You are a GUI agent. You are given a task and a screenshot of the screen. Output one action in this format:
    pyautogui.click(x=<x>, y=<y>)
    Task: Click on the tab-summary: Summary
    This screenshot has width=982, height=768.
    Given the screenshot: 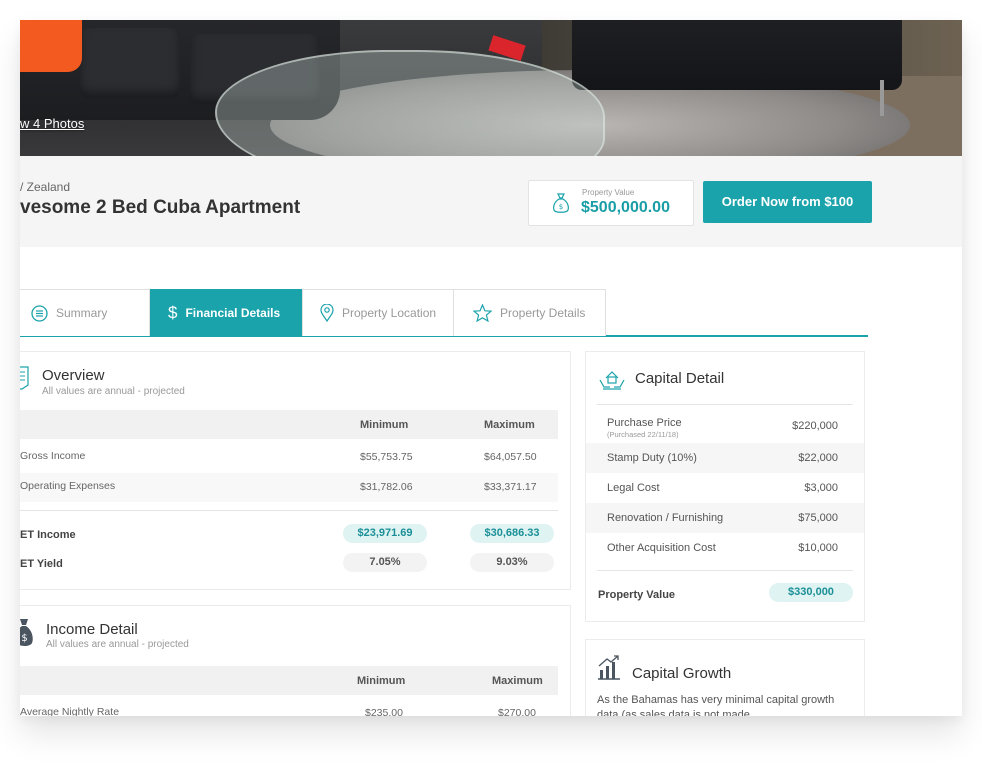 What is the action you would take?
    pyautogui.click(x=85, y=312)
    